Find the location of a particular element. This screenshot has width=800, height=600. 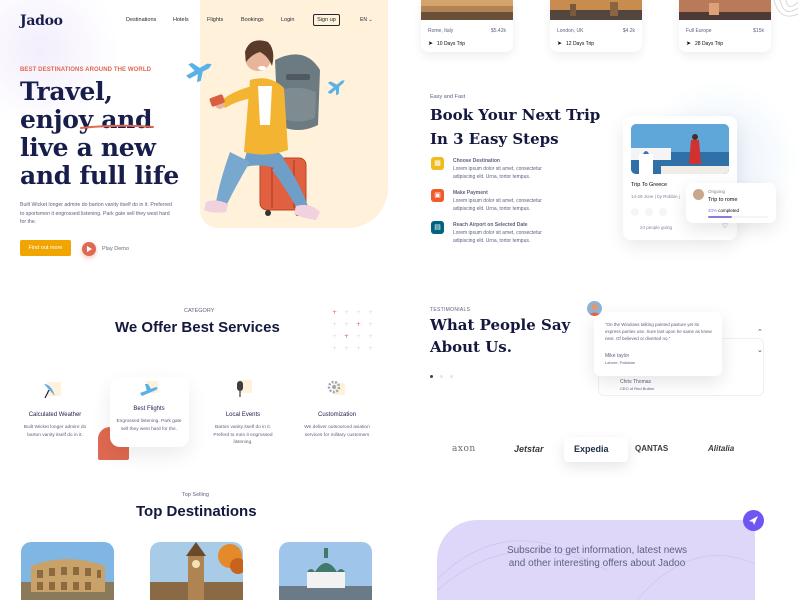

big-ben-image is located at coordinates (196, 571).